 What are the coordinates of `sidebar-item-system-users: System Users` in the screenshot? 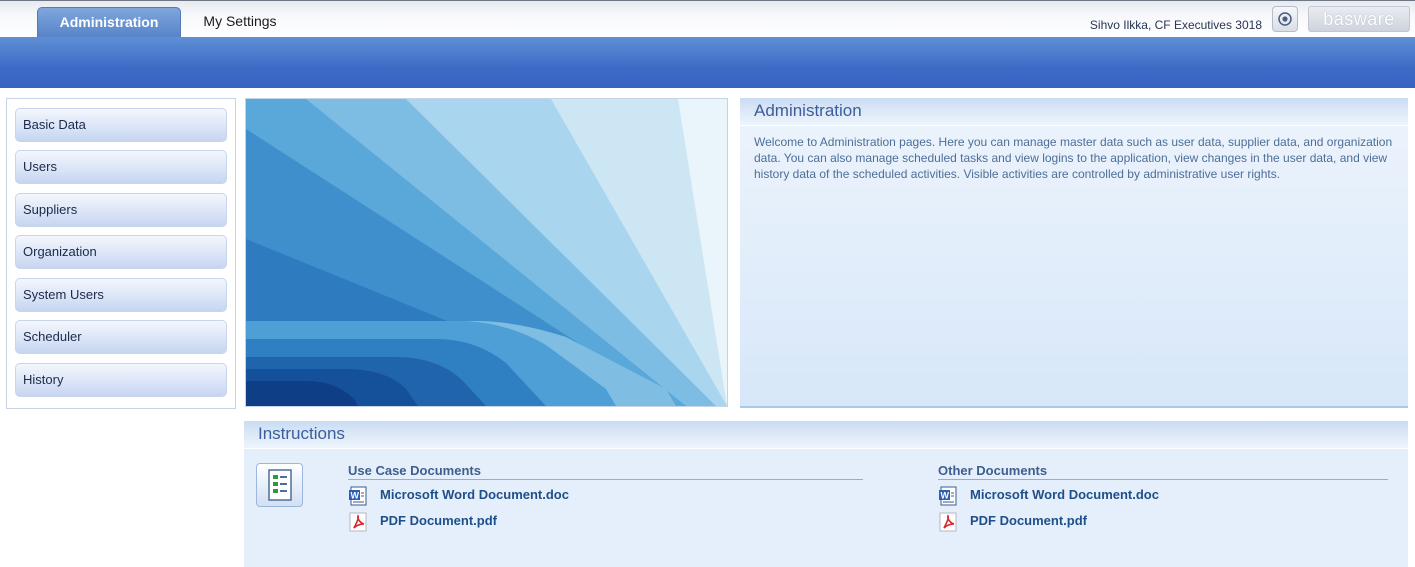 It's located at (121, 295).